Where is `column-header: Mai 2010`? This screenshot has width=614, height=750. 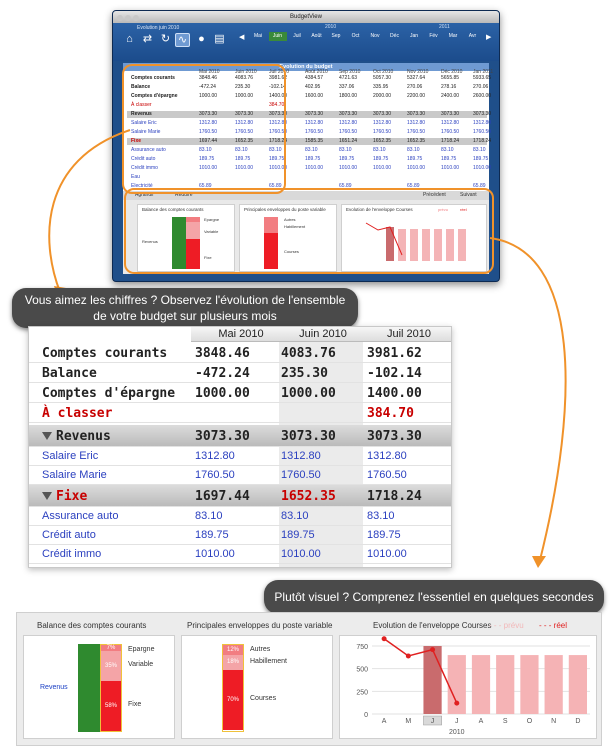 column-header: Mai 2010 is located at coordinates (241, 334).